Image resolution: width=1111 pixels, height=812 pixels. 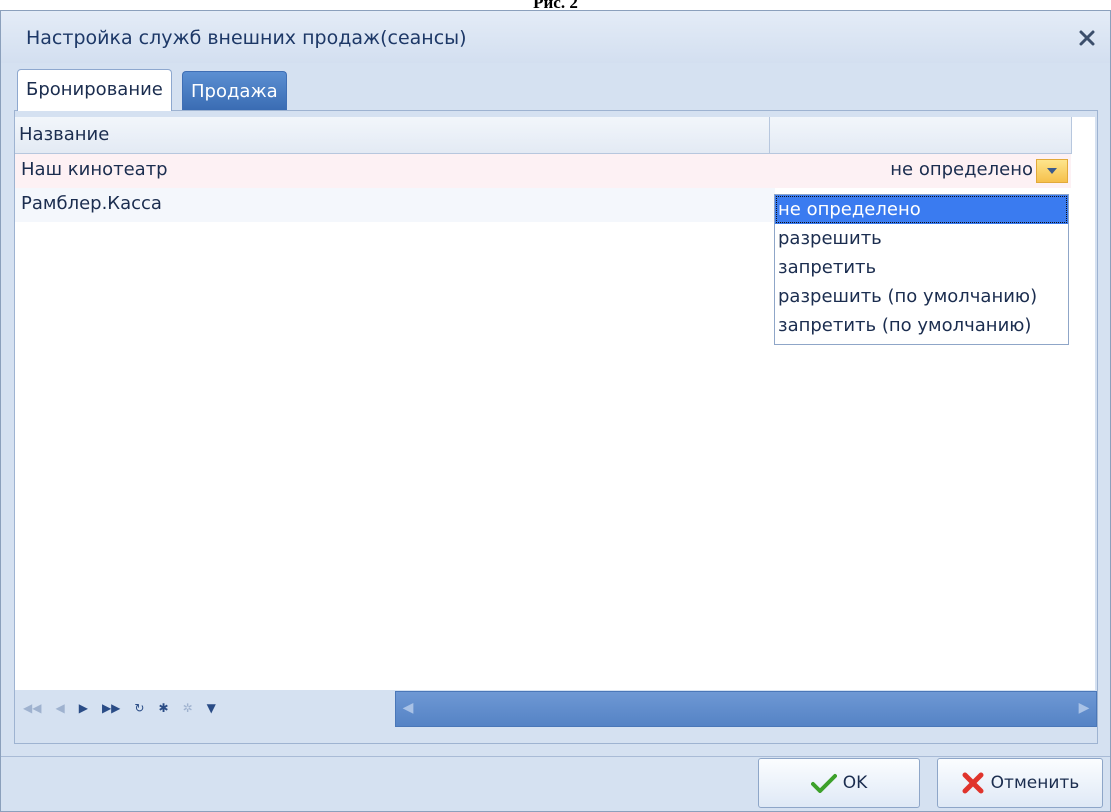 What do you see at coordinates (823, 783) in the screenshot?
I see `checkmark-icon` at bounding box center [823, 783].